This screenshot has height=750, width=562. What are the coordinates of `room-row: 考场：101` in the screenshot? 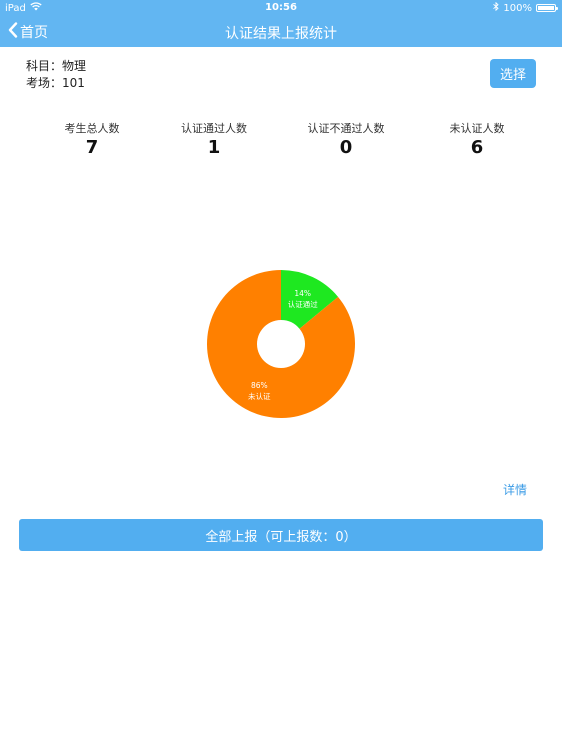 It's located at (56, 83).